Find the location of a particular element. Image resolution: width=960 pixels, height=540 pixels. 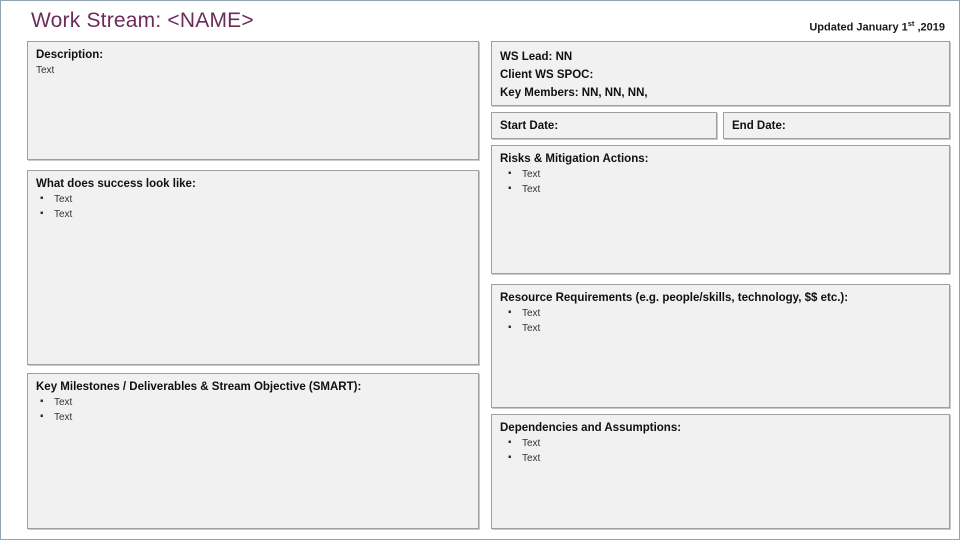

description-body: Text is located at coordinates (45, 70).